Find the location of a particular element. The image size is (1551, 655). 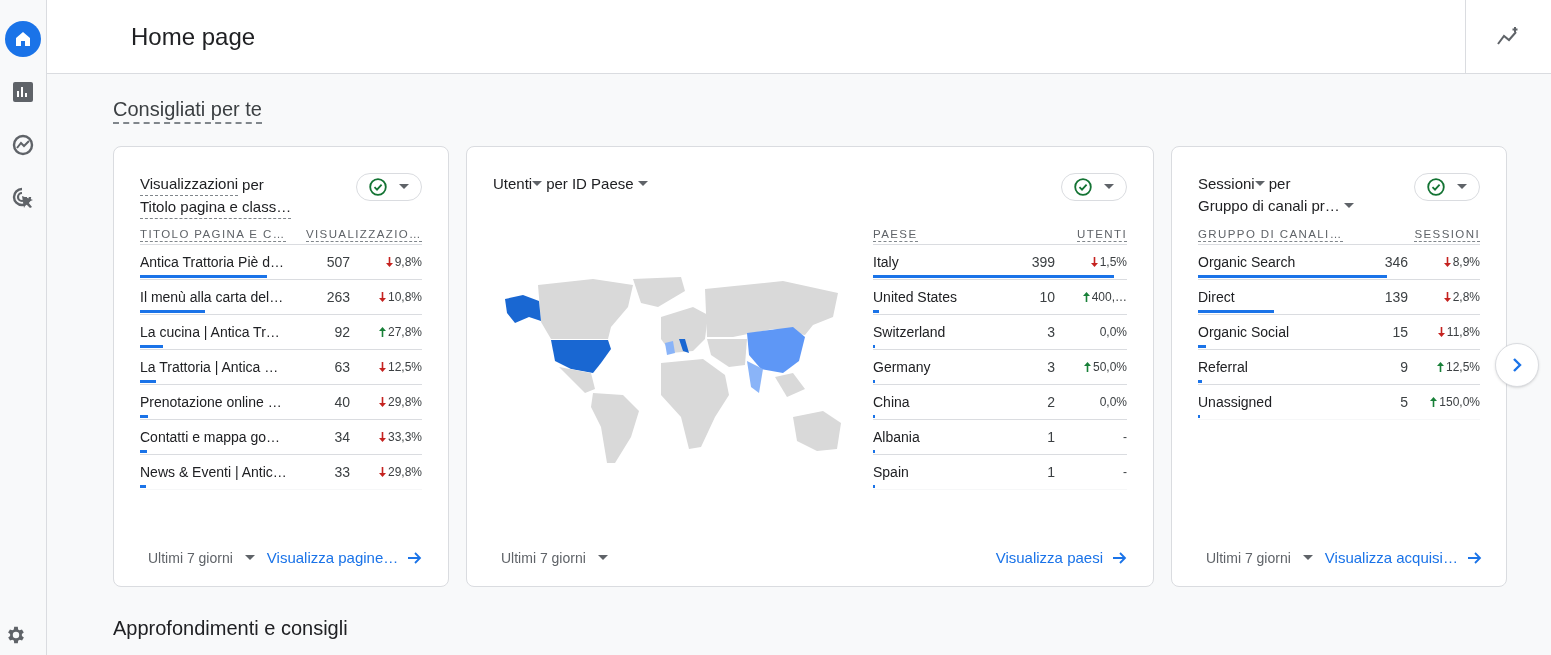

page-title: Home page is located at coordinates (194, 36).